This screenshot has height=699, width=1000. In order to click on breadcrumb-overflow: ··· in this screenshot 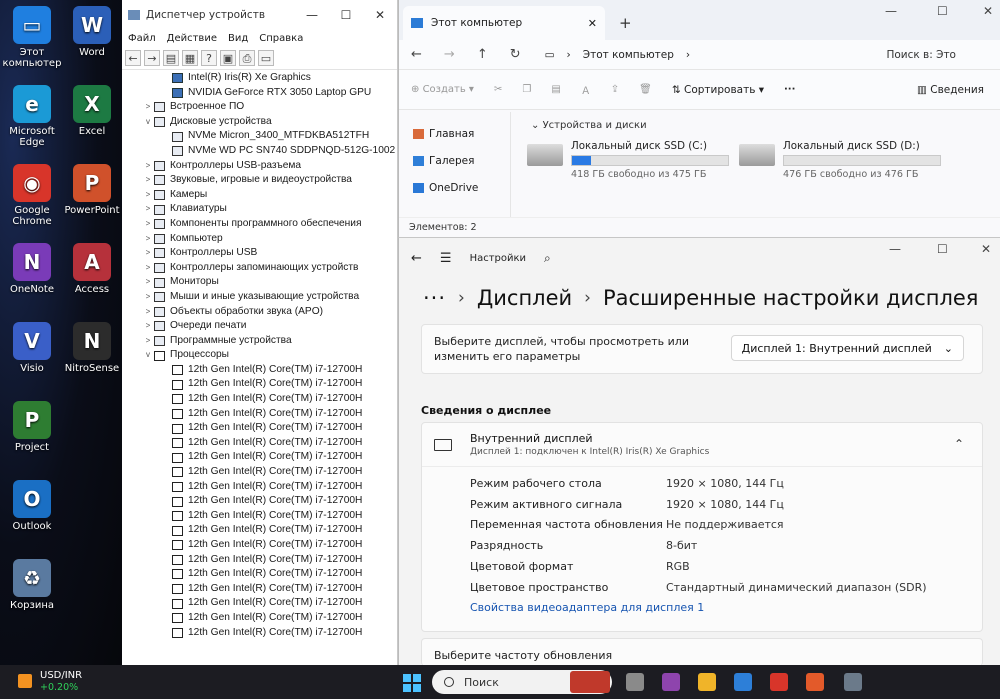, I will do `click(434, 298)`.